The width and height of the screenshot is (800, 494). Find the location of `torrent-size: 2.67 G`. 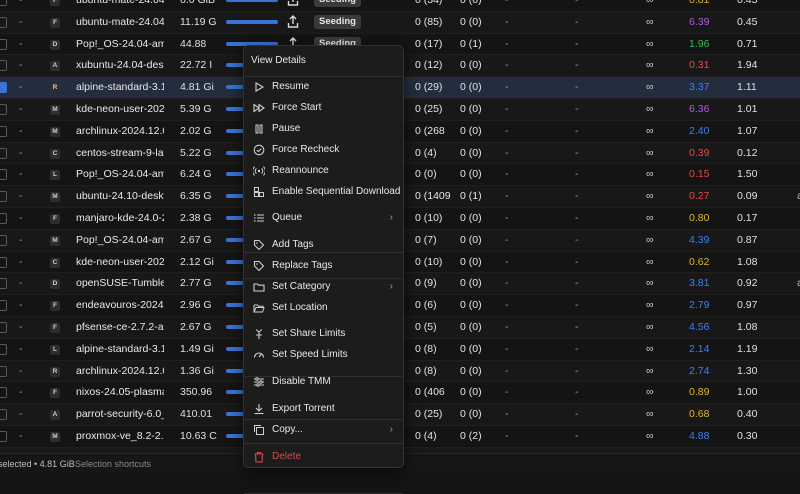

torrent-size: 2.67 G is located at coordinates (196, 326).